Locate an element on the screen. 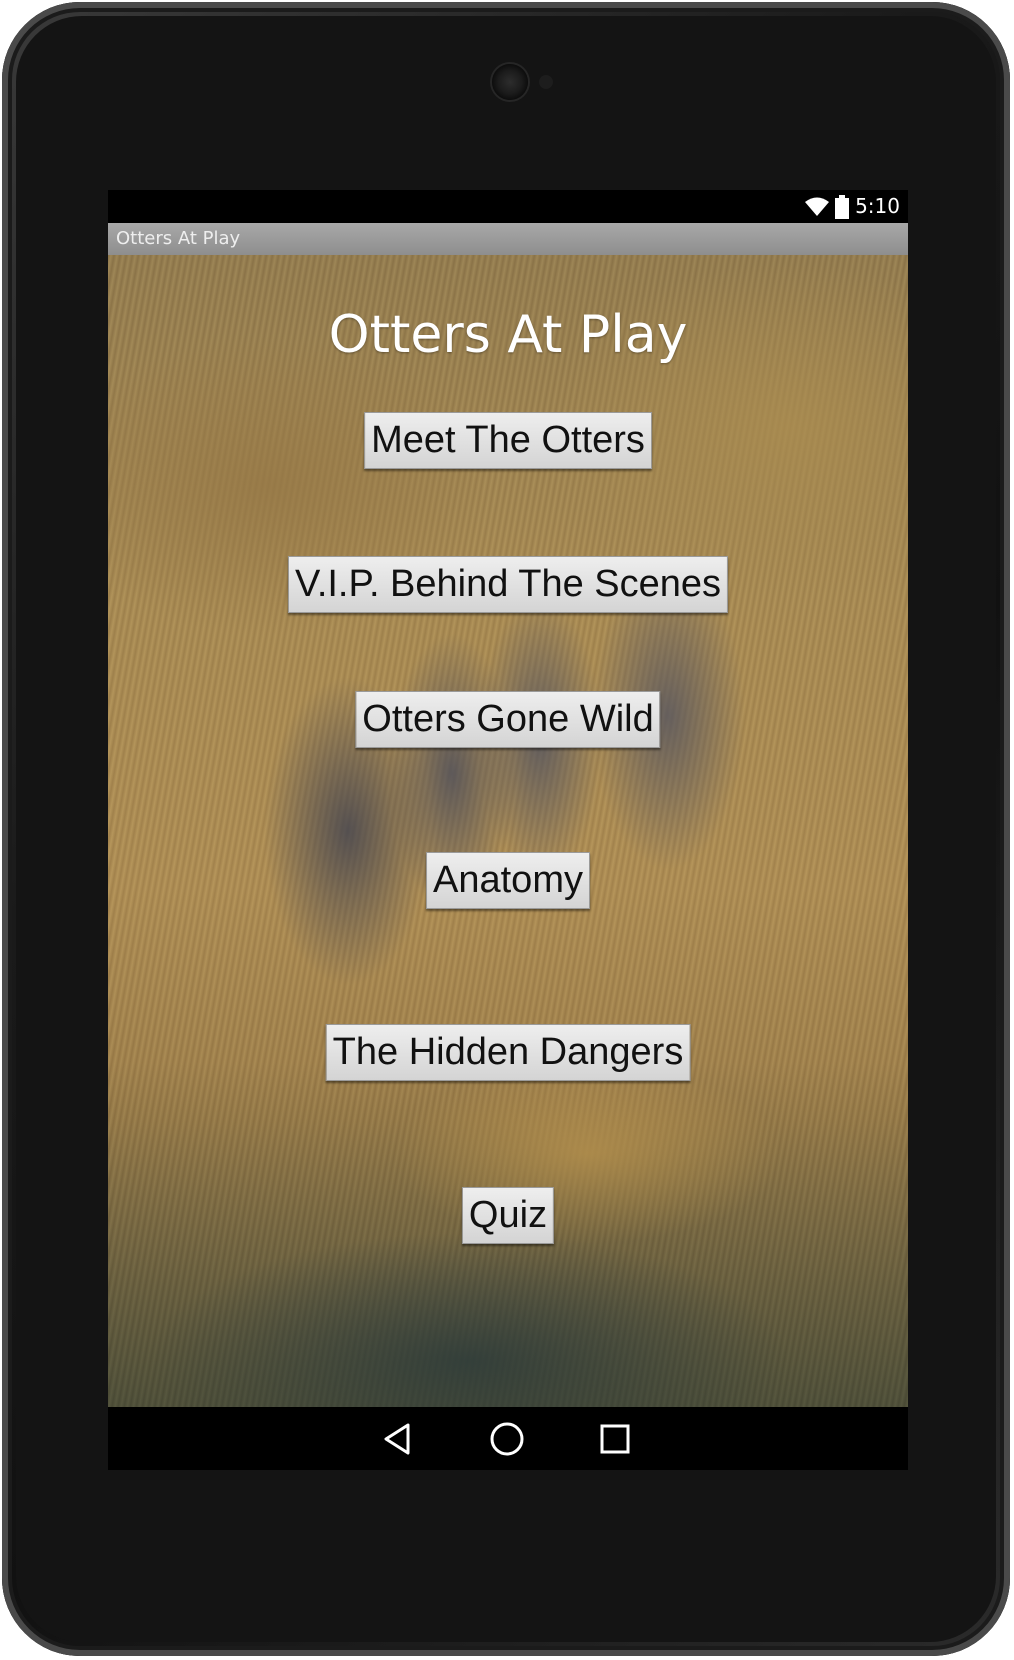  hidden-dangers-button: The Hidden Dangers is located at coordinates (508, 1052).